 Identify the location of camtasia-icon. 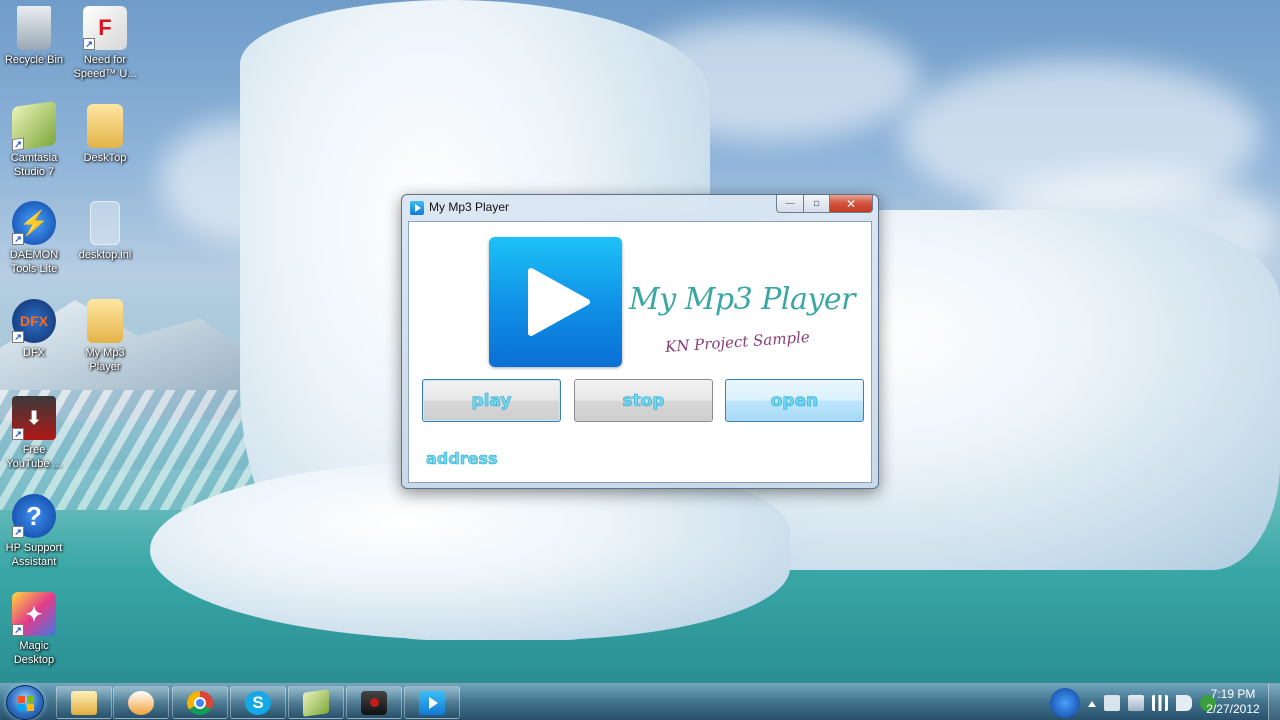
(316, 702).